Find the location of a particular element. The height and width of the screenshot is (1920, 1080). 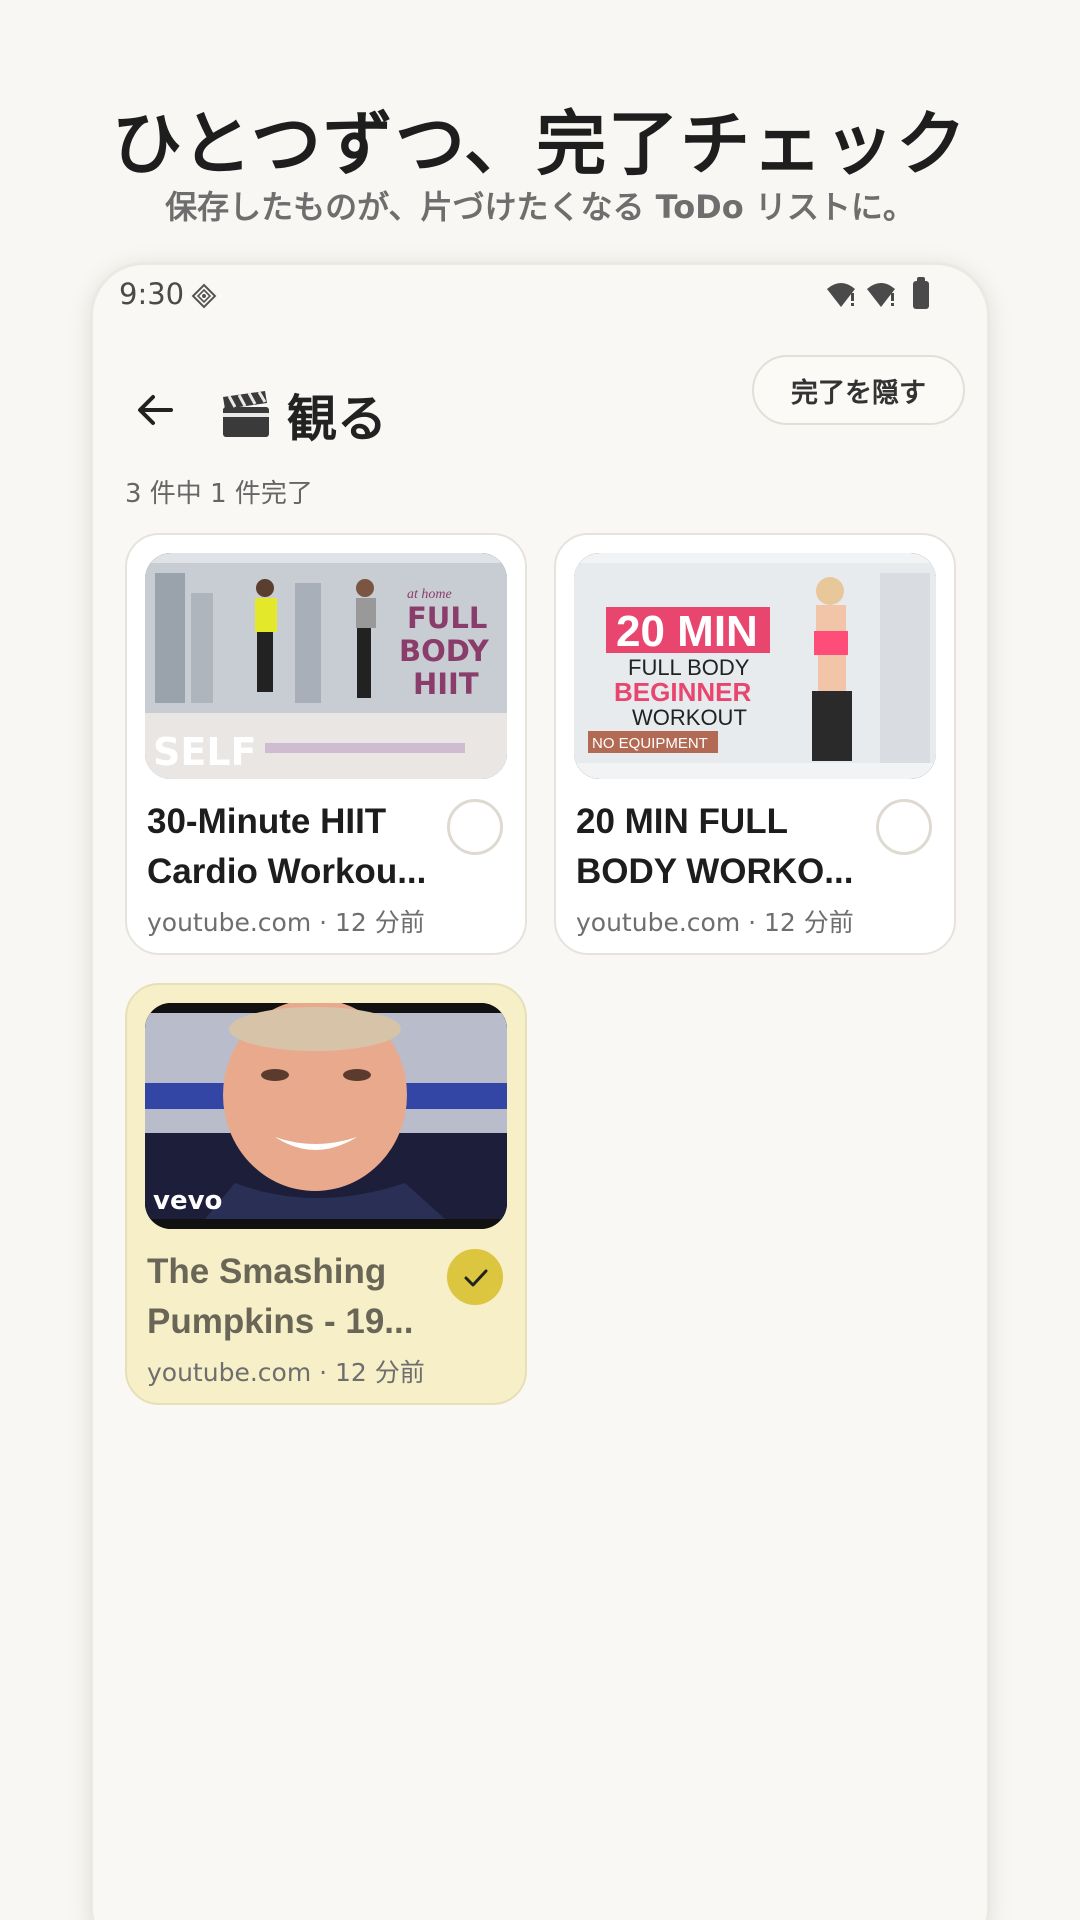

page-title: 観る is located at coordinates (337, 419).